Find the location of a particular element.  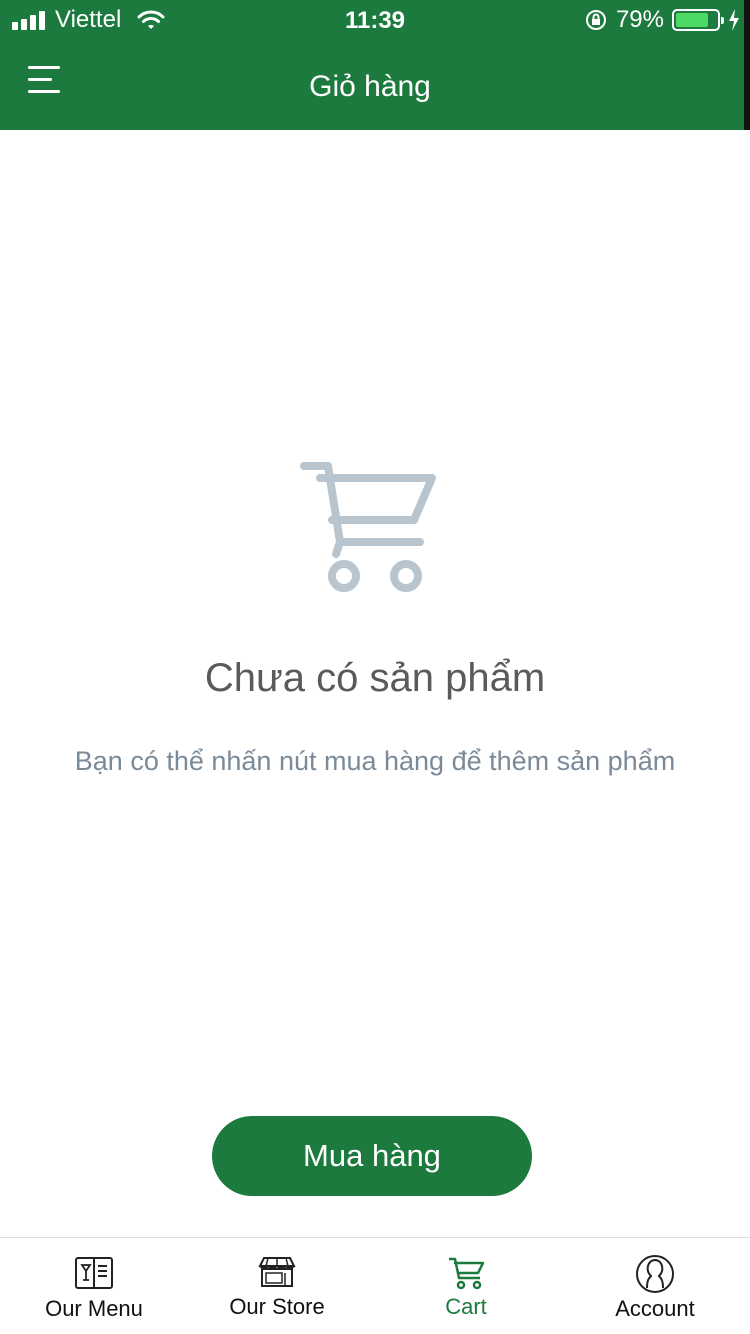

tab-account: Account is located at coordinates (655, 1286).